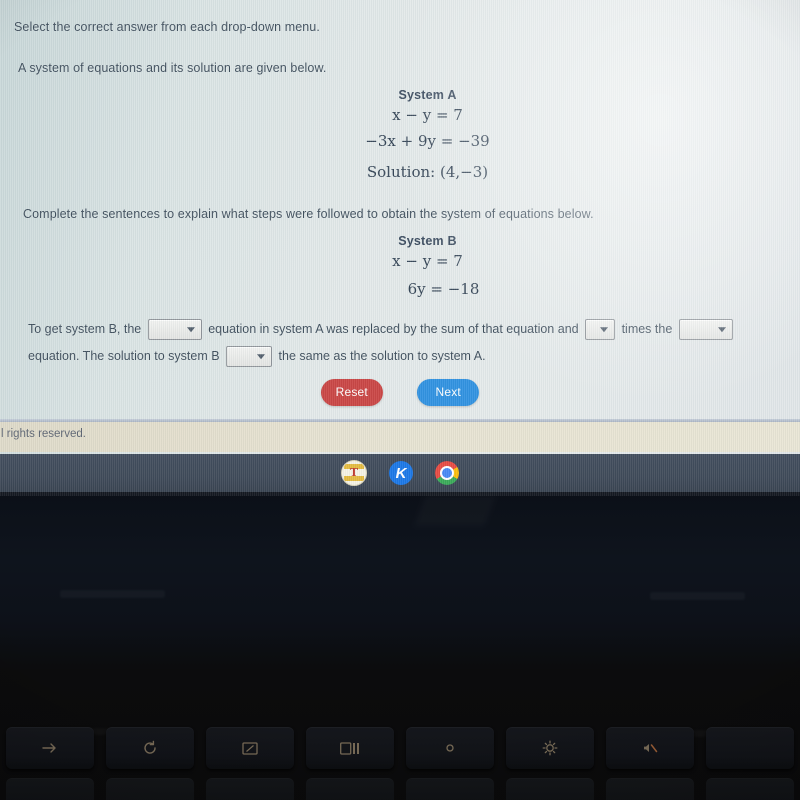 The image size is (800, 800). Describe the element at coordinates (400, 392) in the screenshot. I see `action-button-row: Reset Next` at that location.